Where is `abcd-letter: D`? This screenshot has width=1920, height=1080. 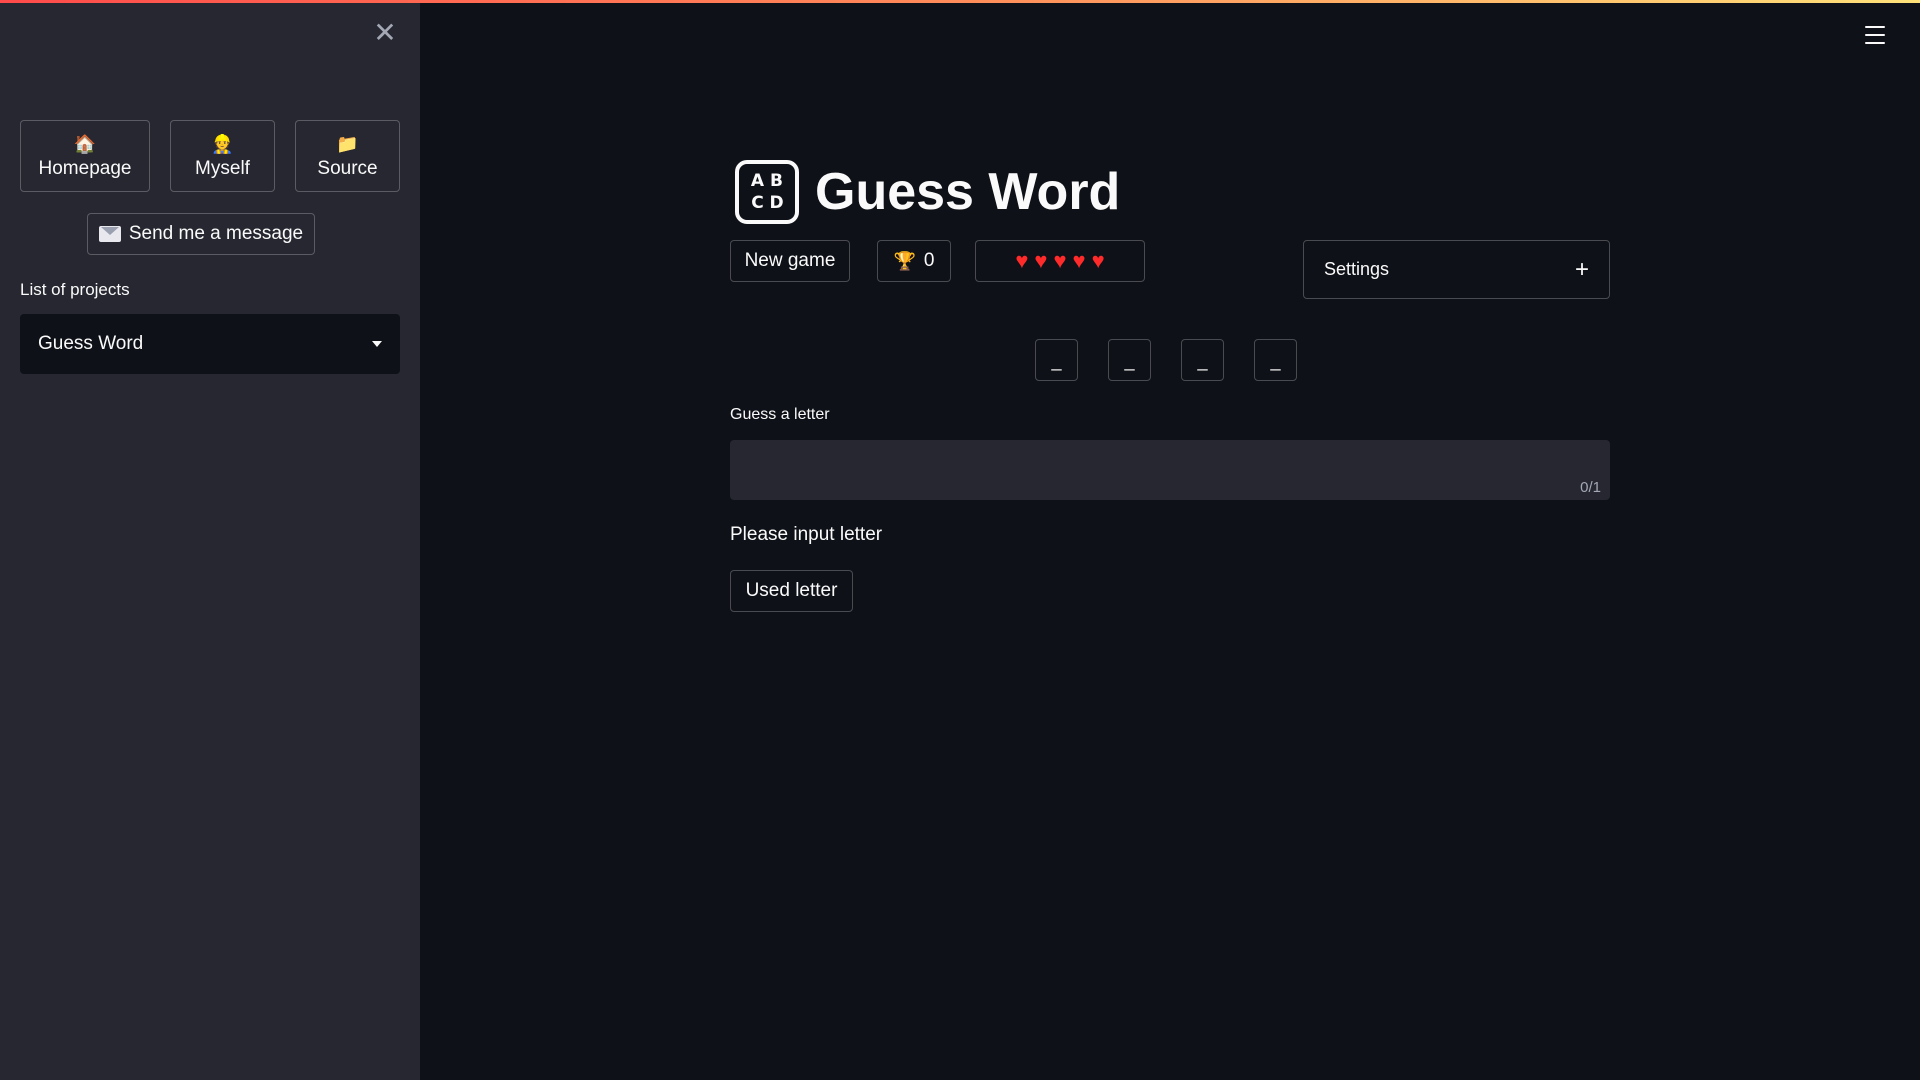 abcd-letter: D is located at coordinates (776, 202).